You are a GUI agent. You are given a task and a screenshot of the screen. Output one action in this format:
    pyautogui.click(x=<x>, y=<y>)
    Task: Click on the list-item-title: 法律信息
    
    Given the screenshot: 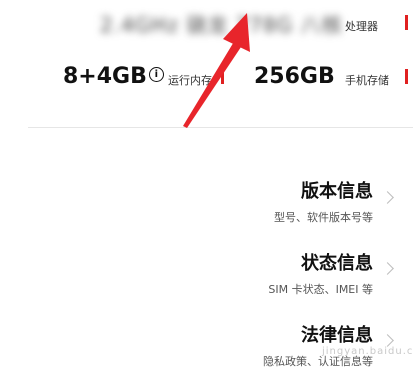 What is the action you would take?
    pyautogui.click(x=337, y=335)
    